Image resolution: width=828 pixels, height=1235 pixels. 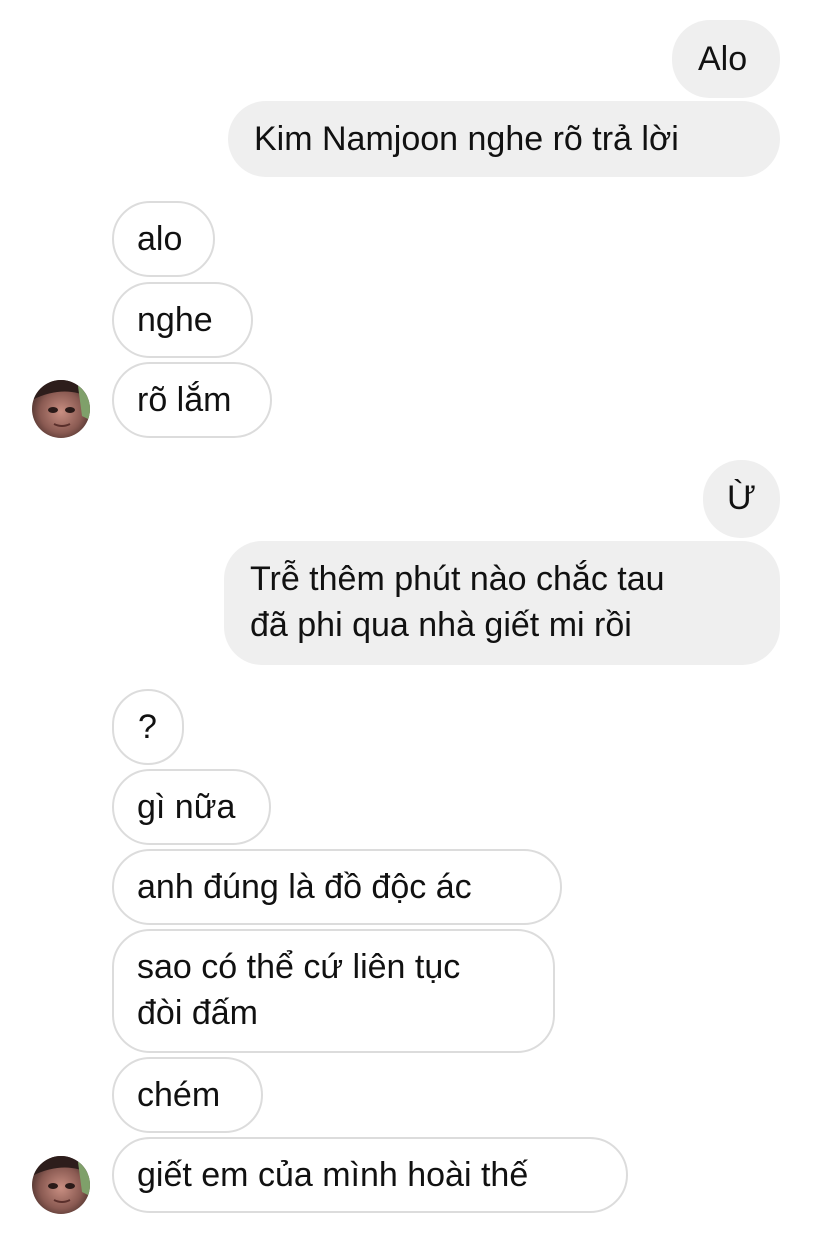 What do you see at coordinates (441, 625) in the screenshot?
I see `message-text: đã phi qua nhà giết mi rồi` at bounding box center [441, 625].